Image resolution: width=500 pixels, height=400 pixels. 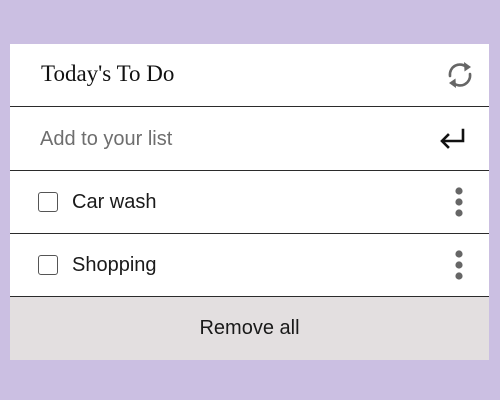 What do you see at coordinates (114, 265) in the screenshot?
I see `item-label: Shopping` at bounding box center [114, 265].